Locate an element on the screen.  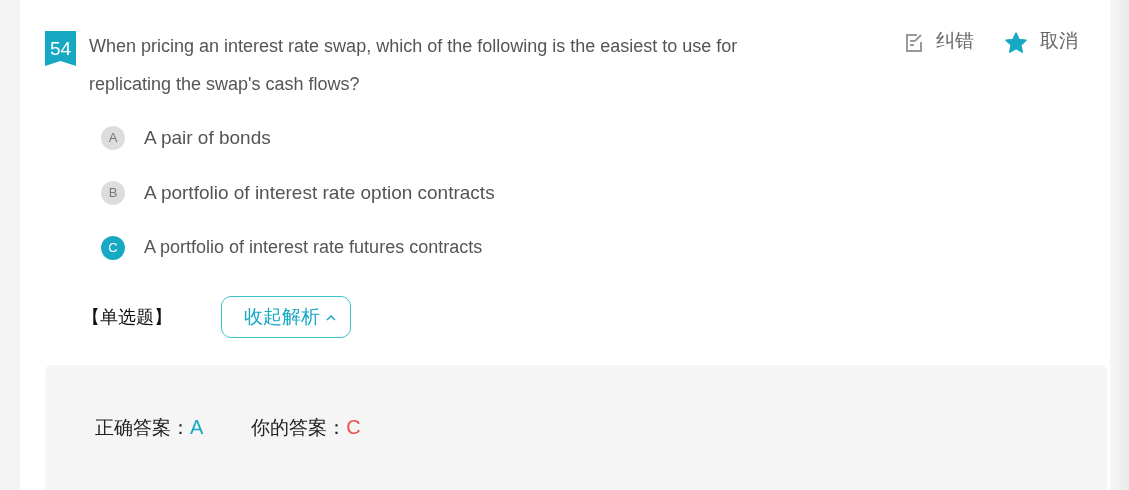
question-number-badge: 54 is located at coordinates (60, 48).